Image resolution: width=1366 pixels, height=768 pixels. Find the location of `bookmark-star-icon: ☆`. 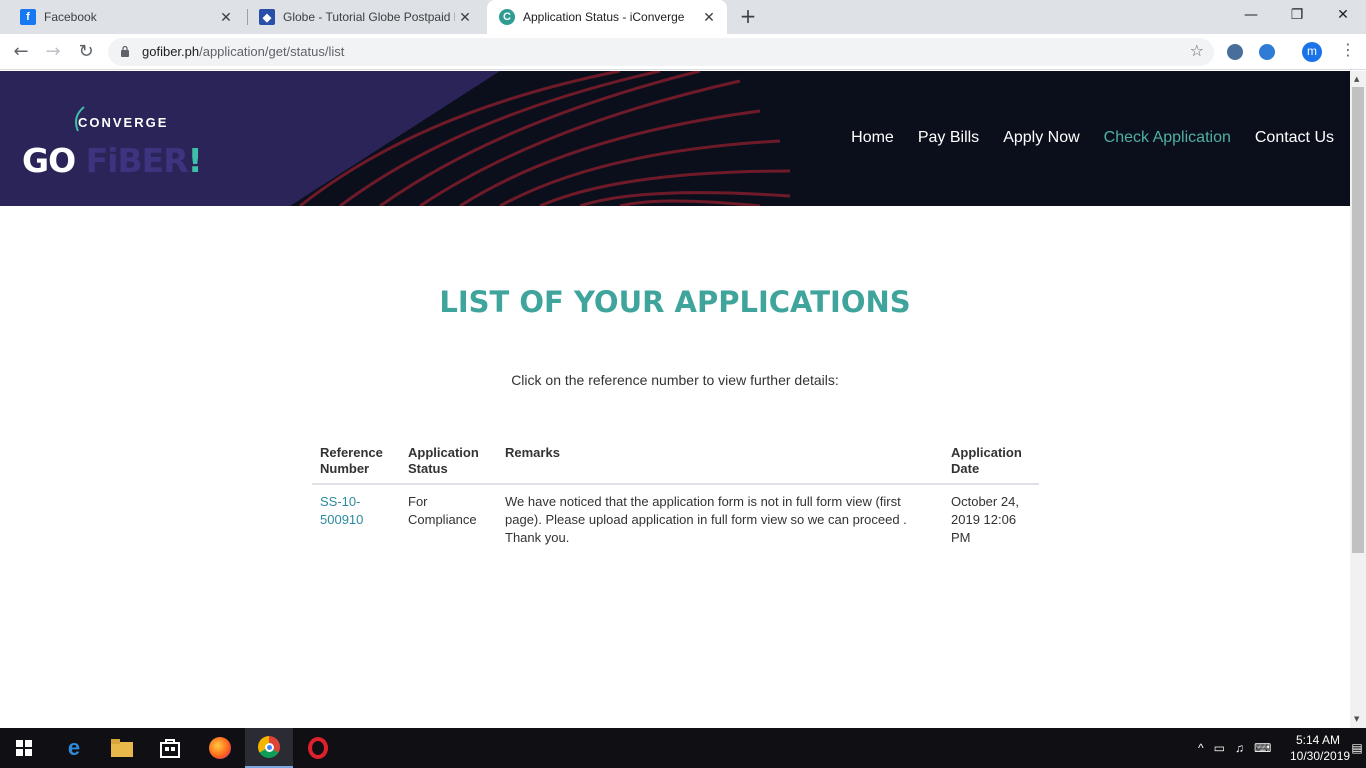

bookmark-star-icon: ☆ is located at coordinates (1197, 50).